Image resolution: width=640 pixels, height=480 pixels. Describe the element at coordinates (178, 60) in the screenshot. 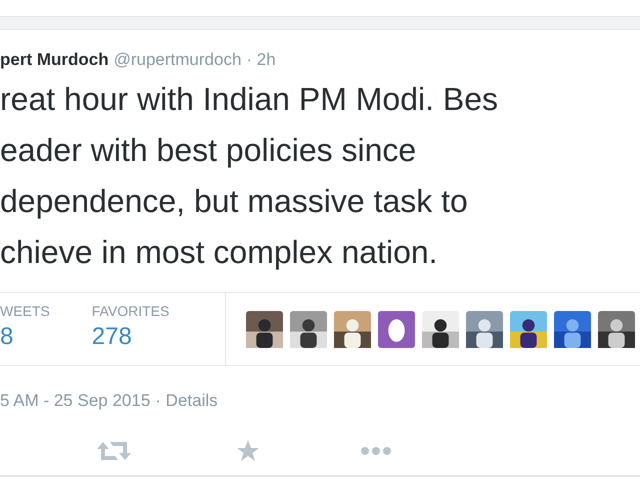

I see `author-handle: @rupertmurdoch` at that location.